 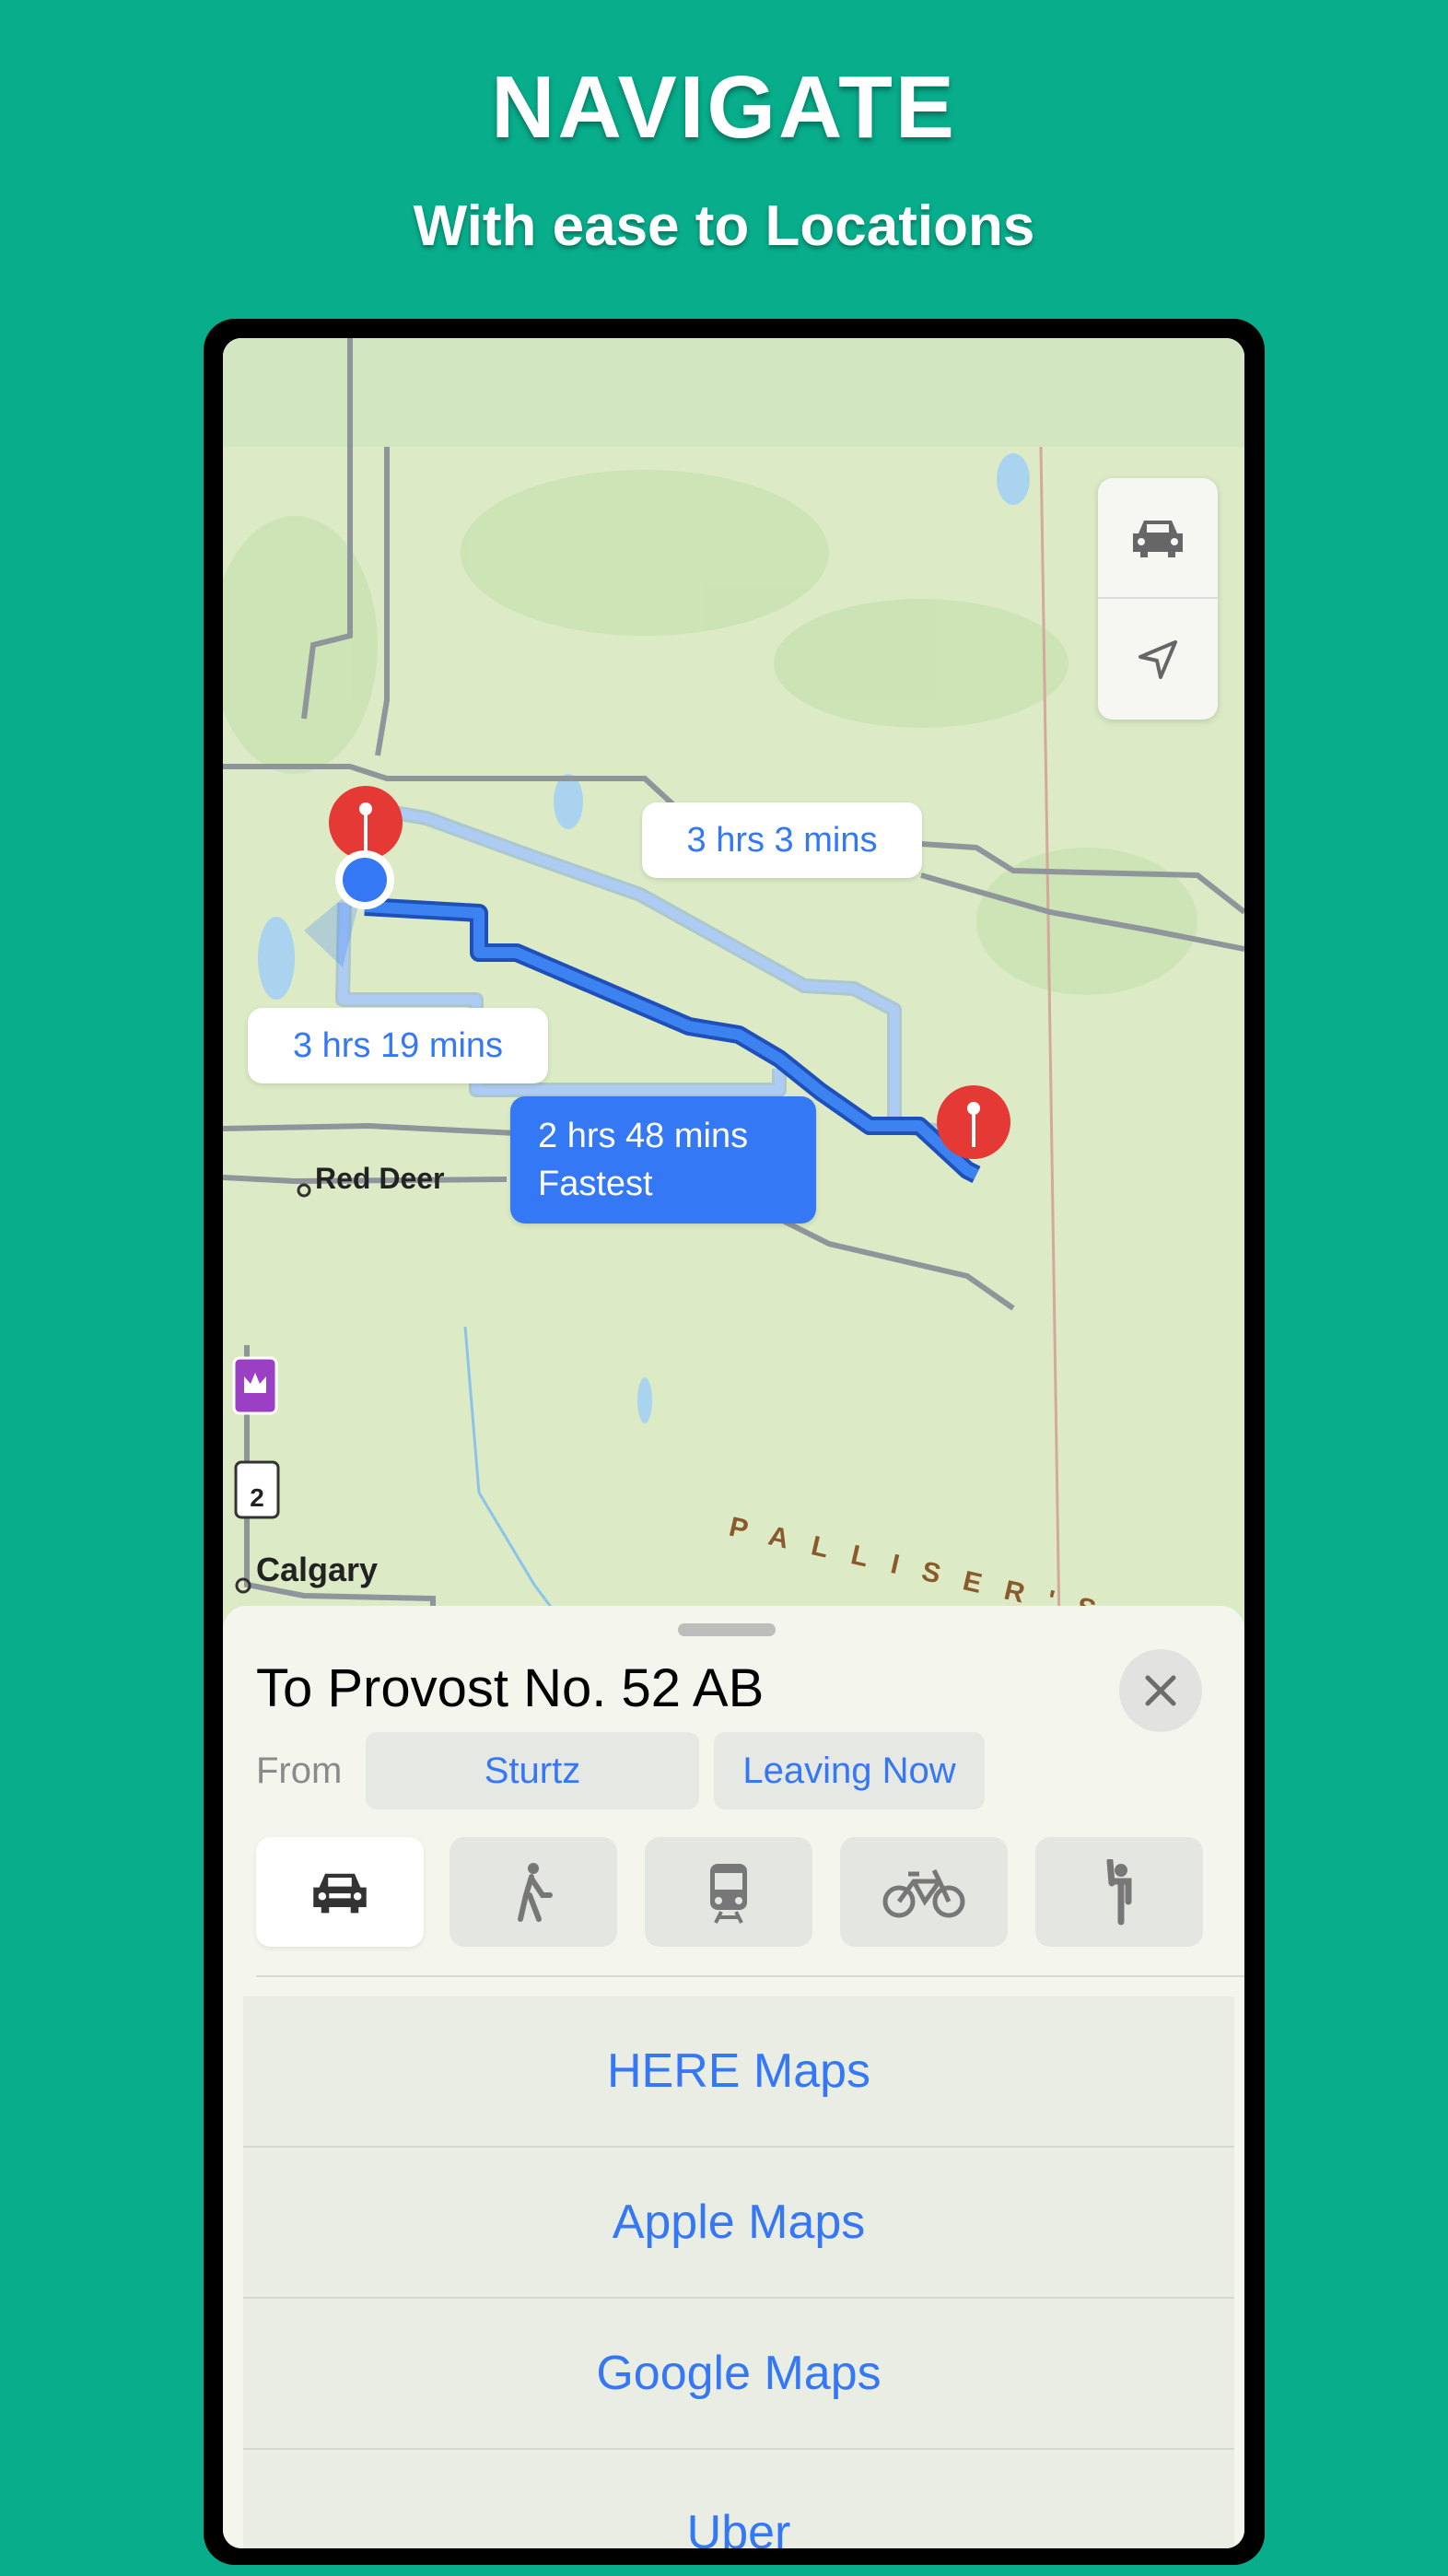 I want to click on sheet-divider, so click(x=750, y=1976).